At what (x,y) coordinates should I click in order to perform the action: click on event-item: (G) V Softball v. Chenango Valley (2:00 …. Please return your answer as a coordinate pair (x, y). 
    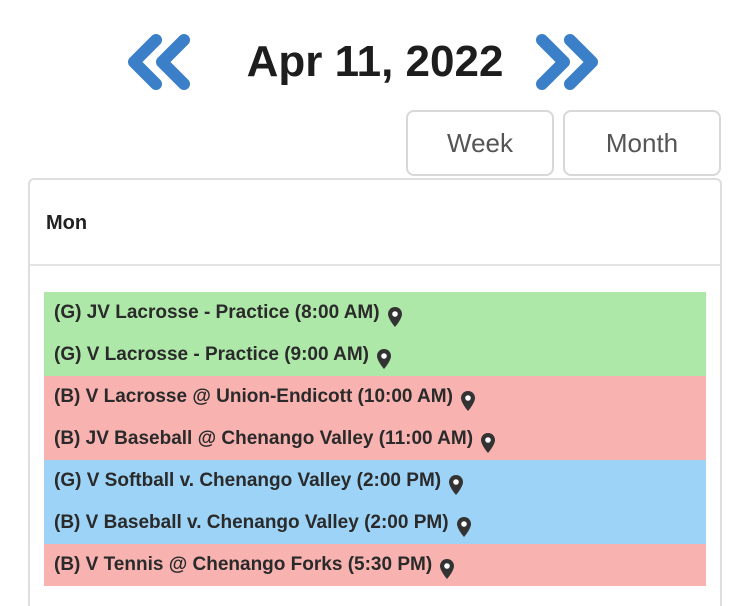
    Looking at the image, I should click on (375, 481).